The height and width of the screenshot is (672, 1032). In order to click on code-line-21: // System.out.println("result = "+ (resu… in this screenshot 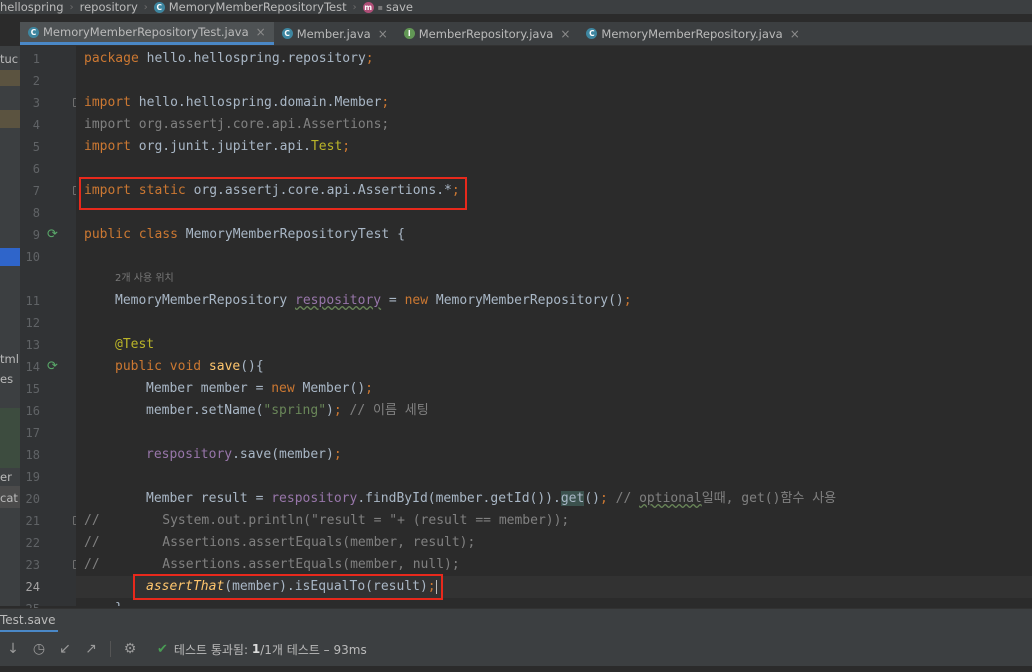, I will do `click(326, 521)`.